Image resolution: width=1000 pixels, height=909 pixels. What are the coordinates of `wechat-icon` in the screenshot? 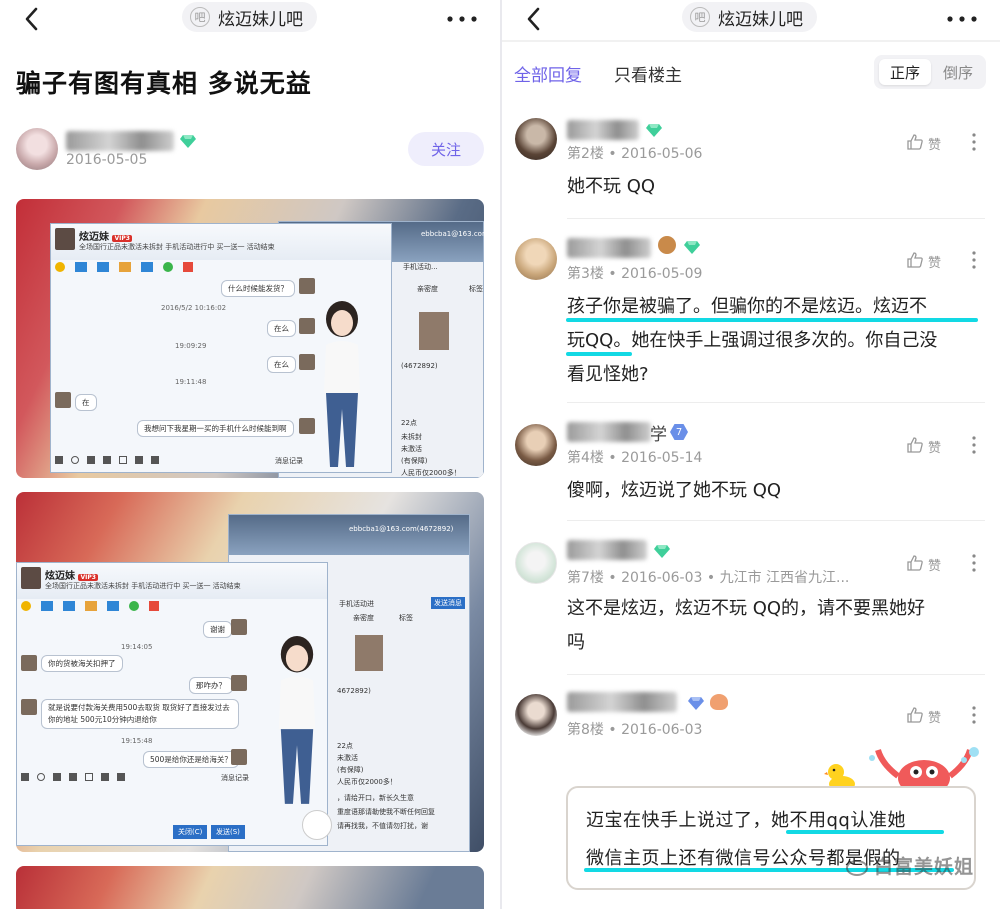 It's located at (857, 867).